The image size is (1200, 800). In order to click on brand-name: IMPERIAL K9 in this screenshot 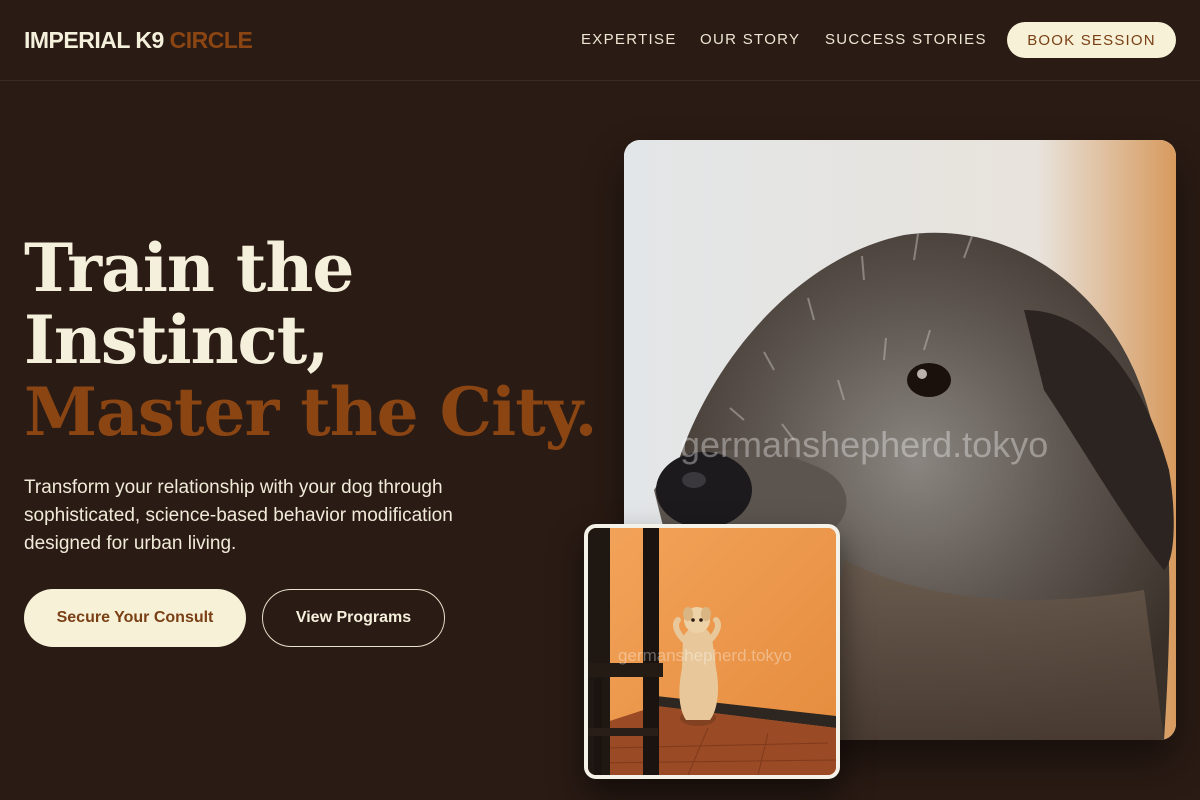, I will do `click(94, 40)`.